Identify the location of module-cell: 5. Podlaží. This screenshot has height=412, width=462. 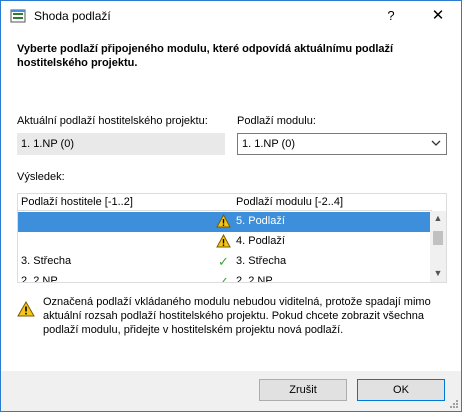
(260, 221).